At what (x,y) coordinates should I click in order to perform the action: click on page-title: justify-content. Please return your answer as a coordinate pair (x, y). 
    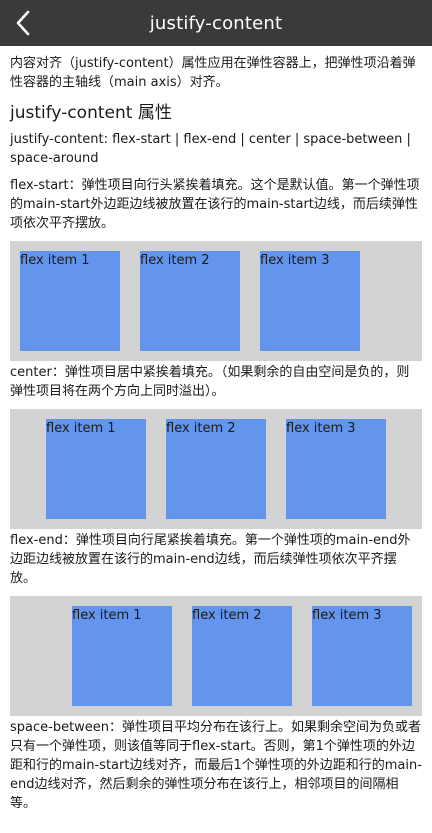
    Looking at the image, I should click on (216, 23).